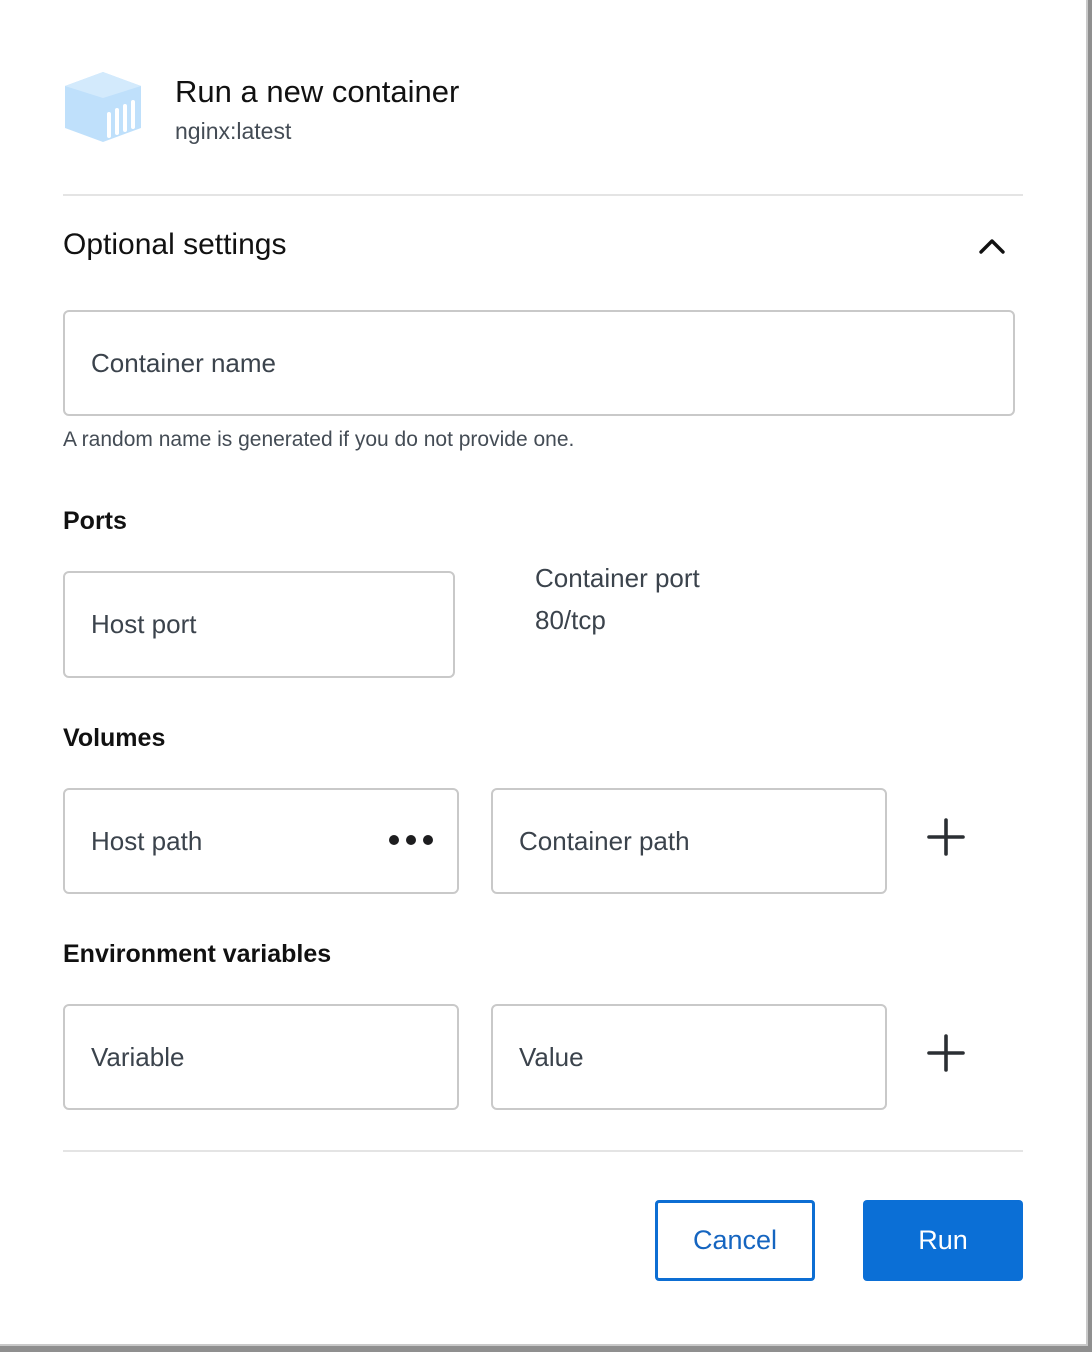 The width and height of the screenshot is (1092, 1352). What do you see at coordinates (264, 1057) in the screenshot?
I see `env-variable-input` at bounding box center [264, 1057].